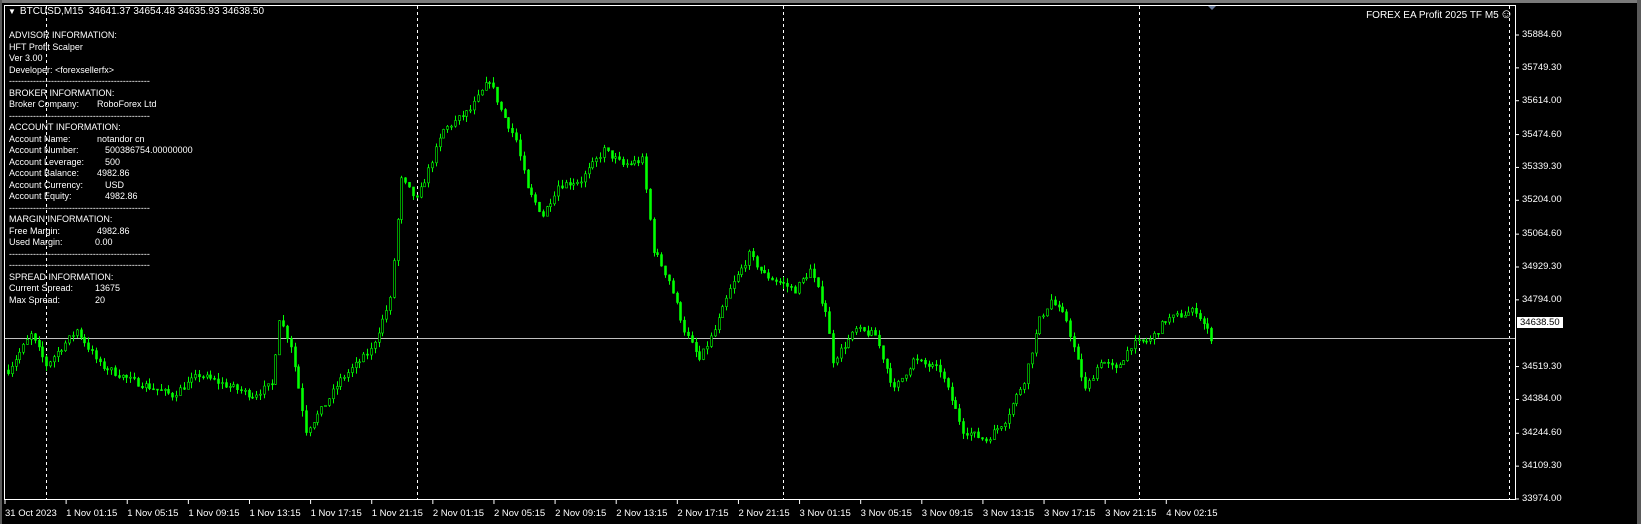 The image size is (1641, 524). Describe the element at coordinates (12, 11) in the screenshot. I see `dropdown-triangle-icon: ▼` at that location.